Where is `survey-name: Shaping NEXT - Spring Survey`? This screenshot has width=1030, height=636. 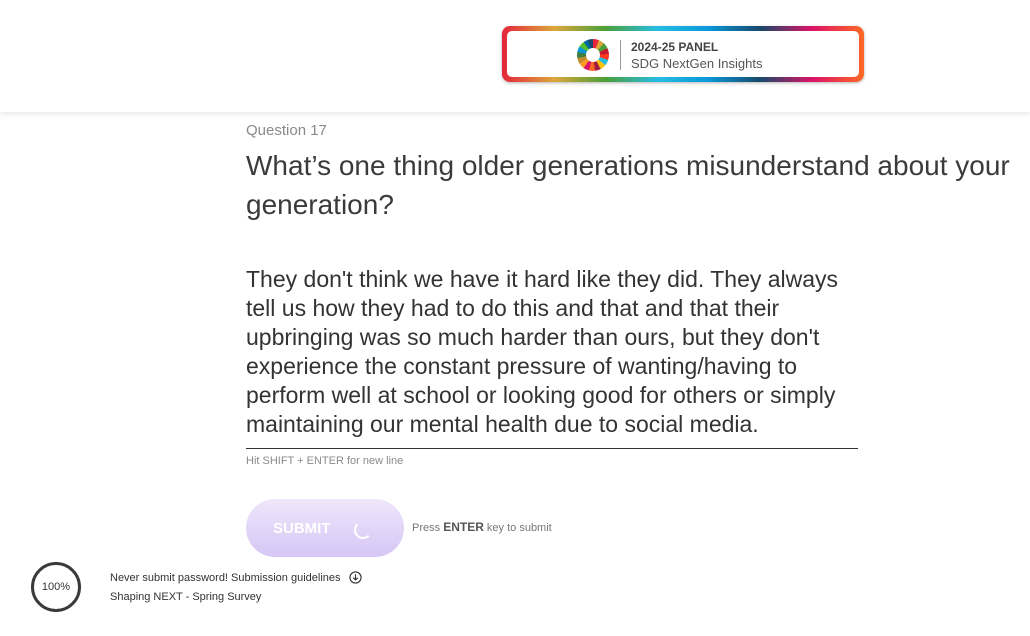
survey-name: Shaping NEXT - Spring Survey is located at coordinates (186, 597).